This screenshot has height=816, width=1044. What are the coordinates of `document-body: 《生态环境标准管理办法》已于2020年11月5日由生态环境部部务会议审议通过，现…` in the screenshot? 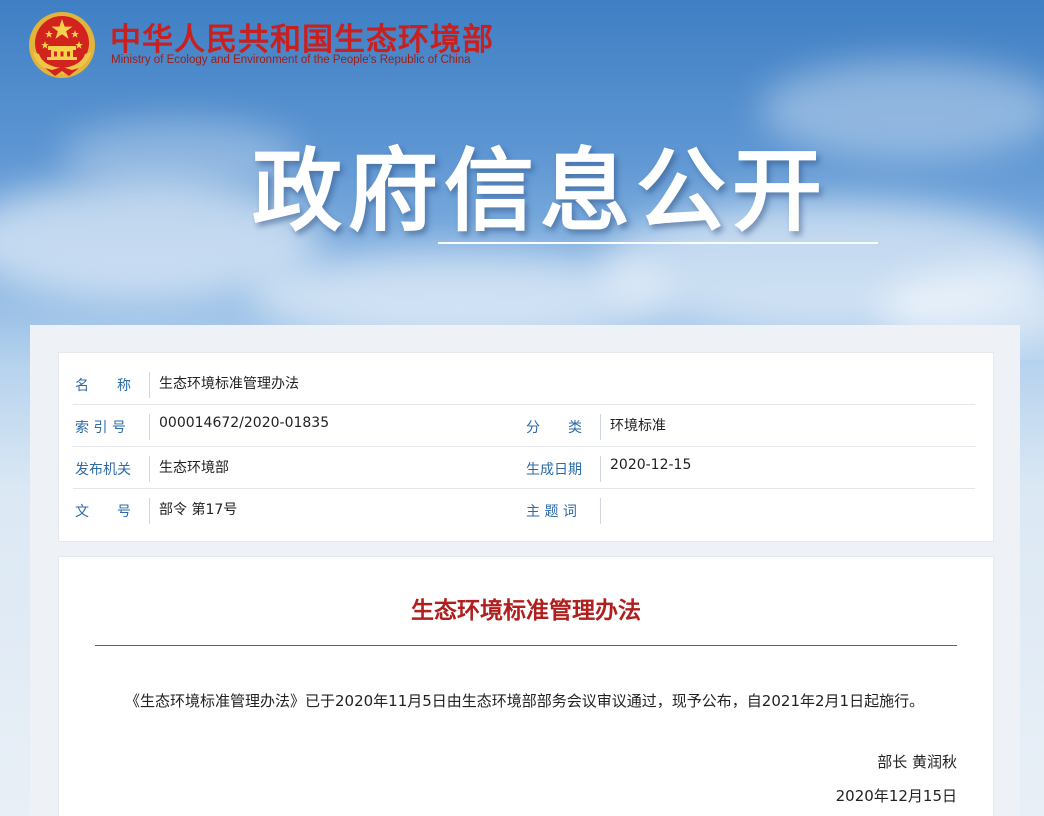 It's located at (525, 701).